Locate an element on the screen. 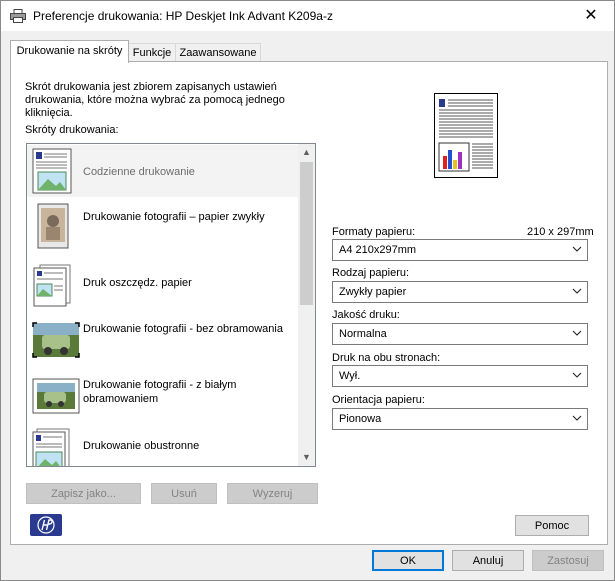 Image resolution: width=615 pixels, height=581 pixels. shortcuts-scrollbar: ▲ ▼ is located at coordinates (306, 305).